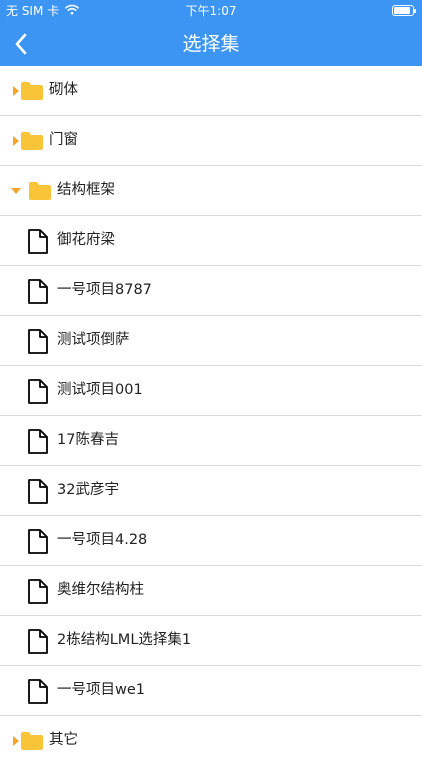  Describe the element at coordinates (63, 740) in the screenshot. I see `folder-label: 其它` at that location.